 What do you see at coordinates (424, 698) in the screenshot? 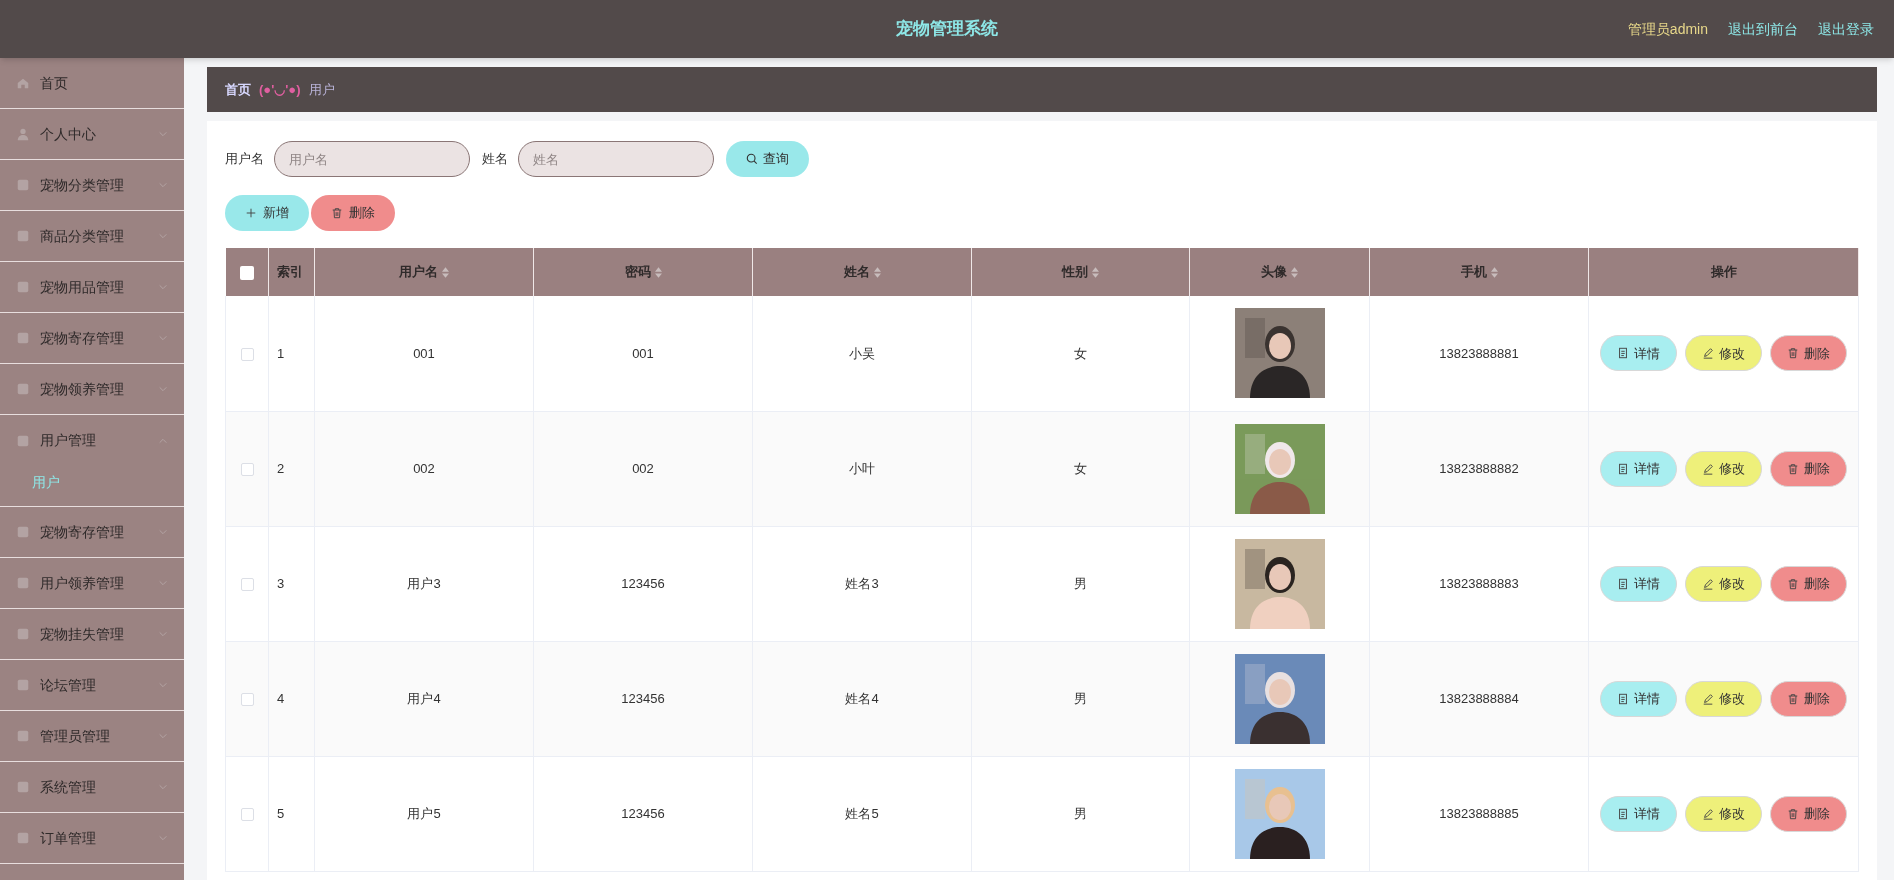
I see `table-cell: 用户4` at bounding box center [424, 698].